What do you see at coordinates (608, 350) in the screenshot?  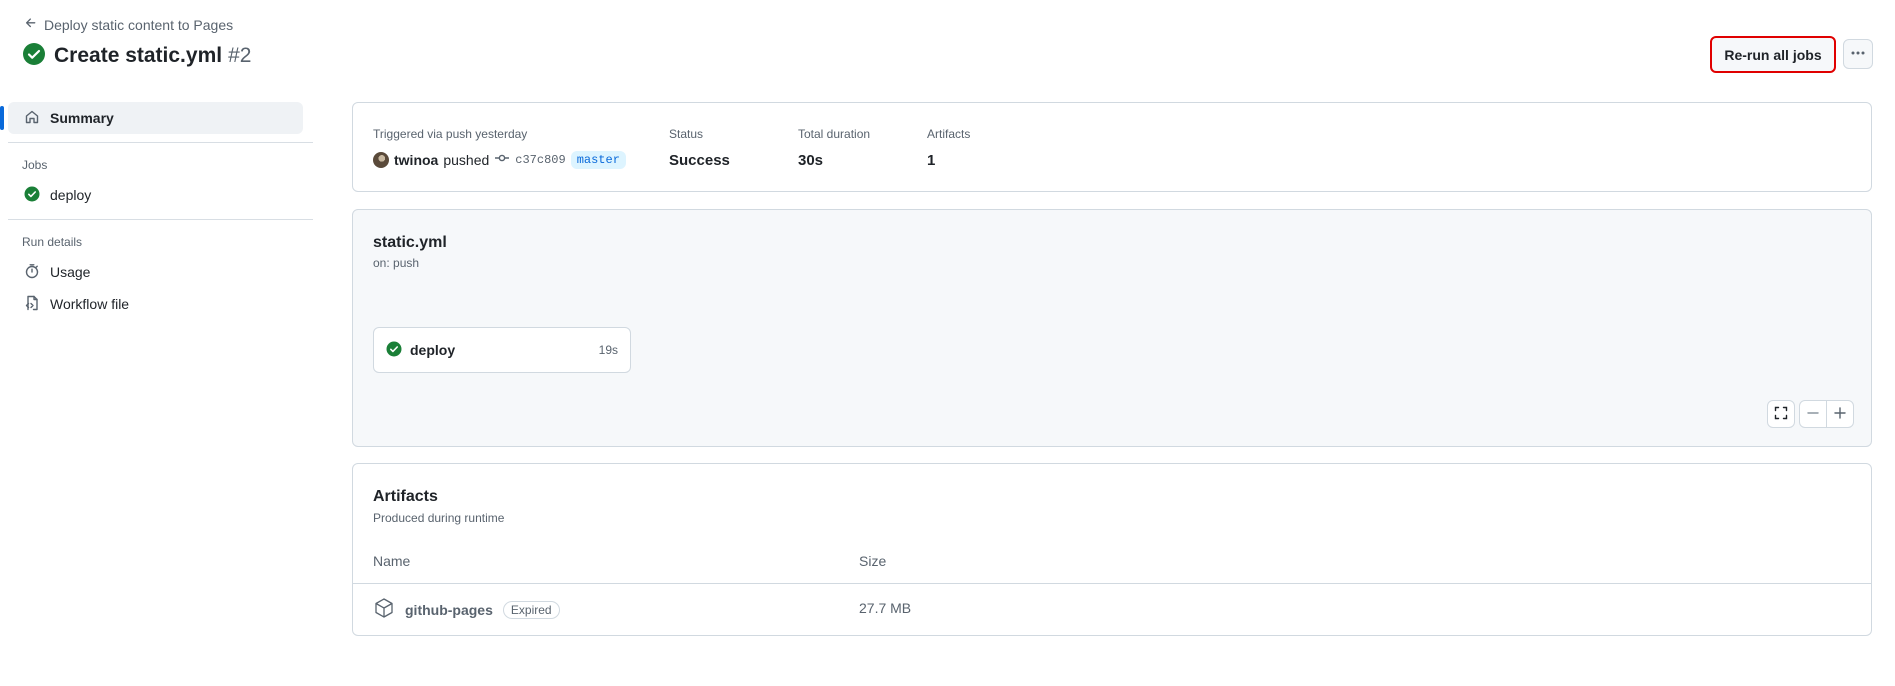 I see `job-duration: 19s` at bounding box center [608, 350].